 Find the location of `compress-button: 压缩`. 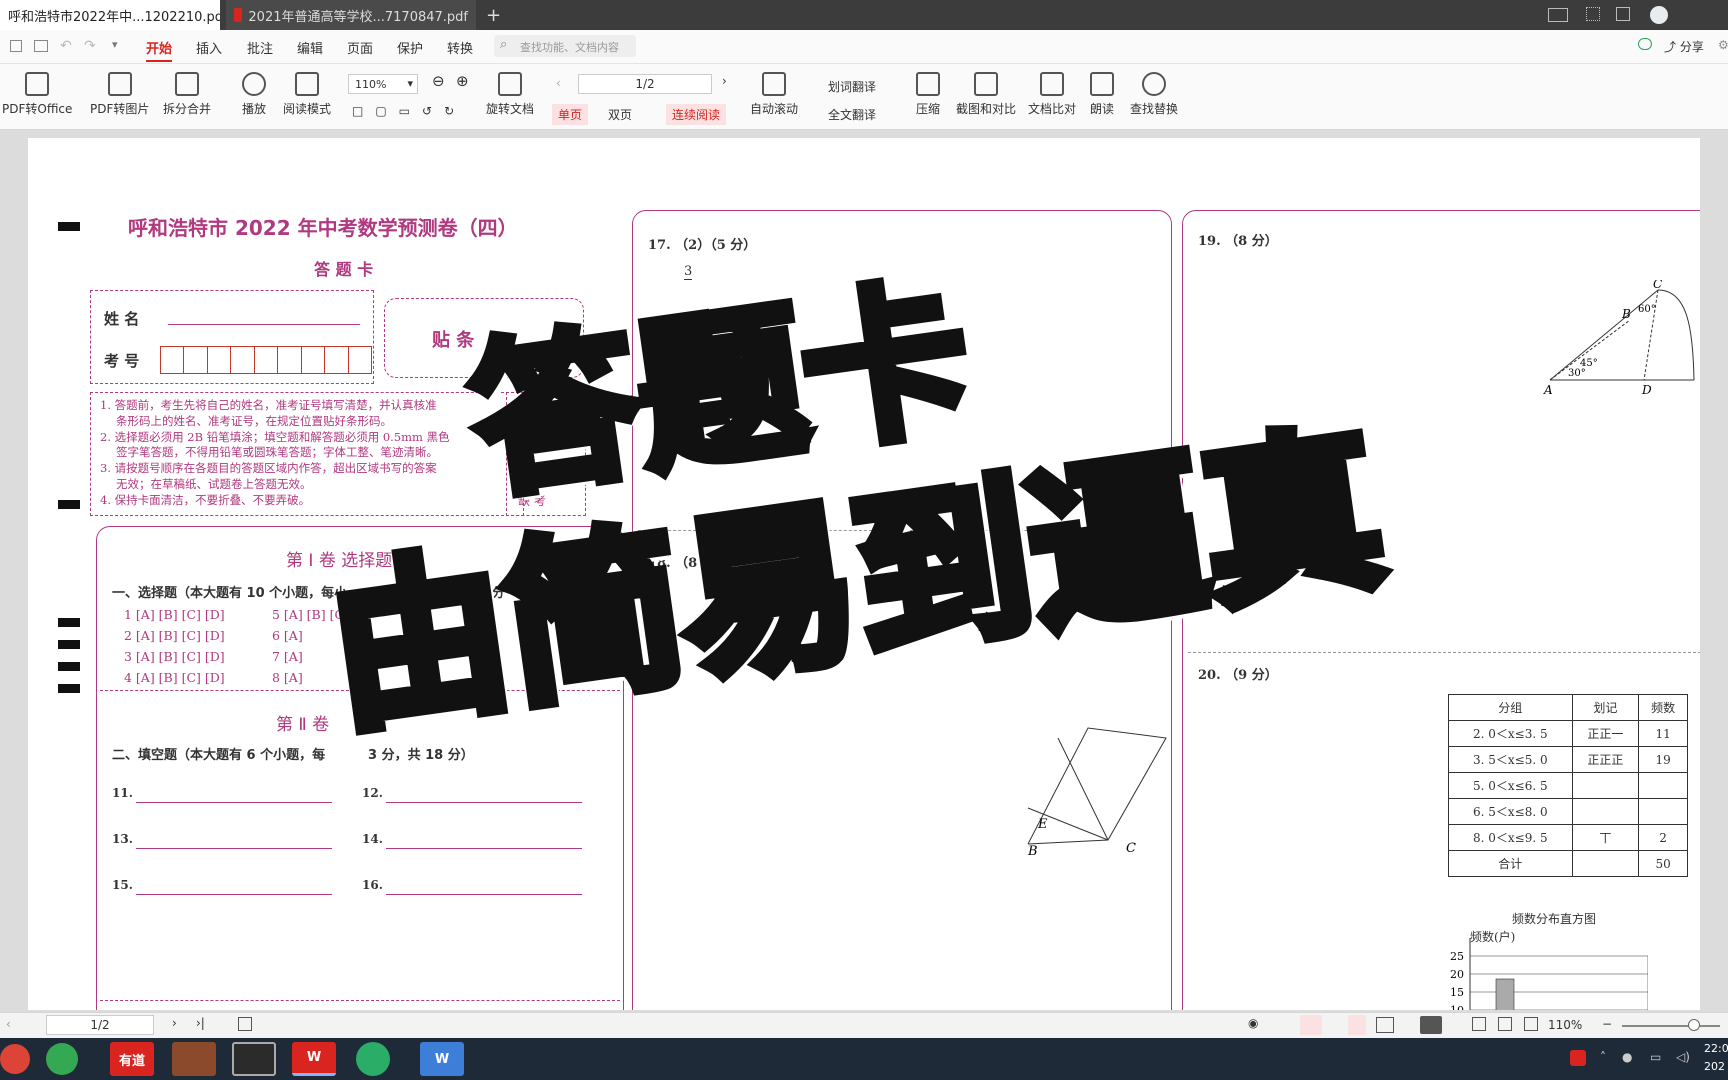

compress-button: 压缩 is located at coordinates (928, 94).